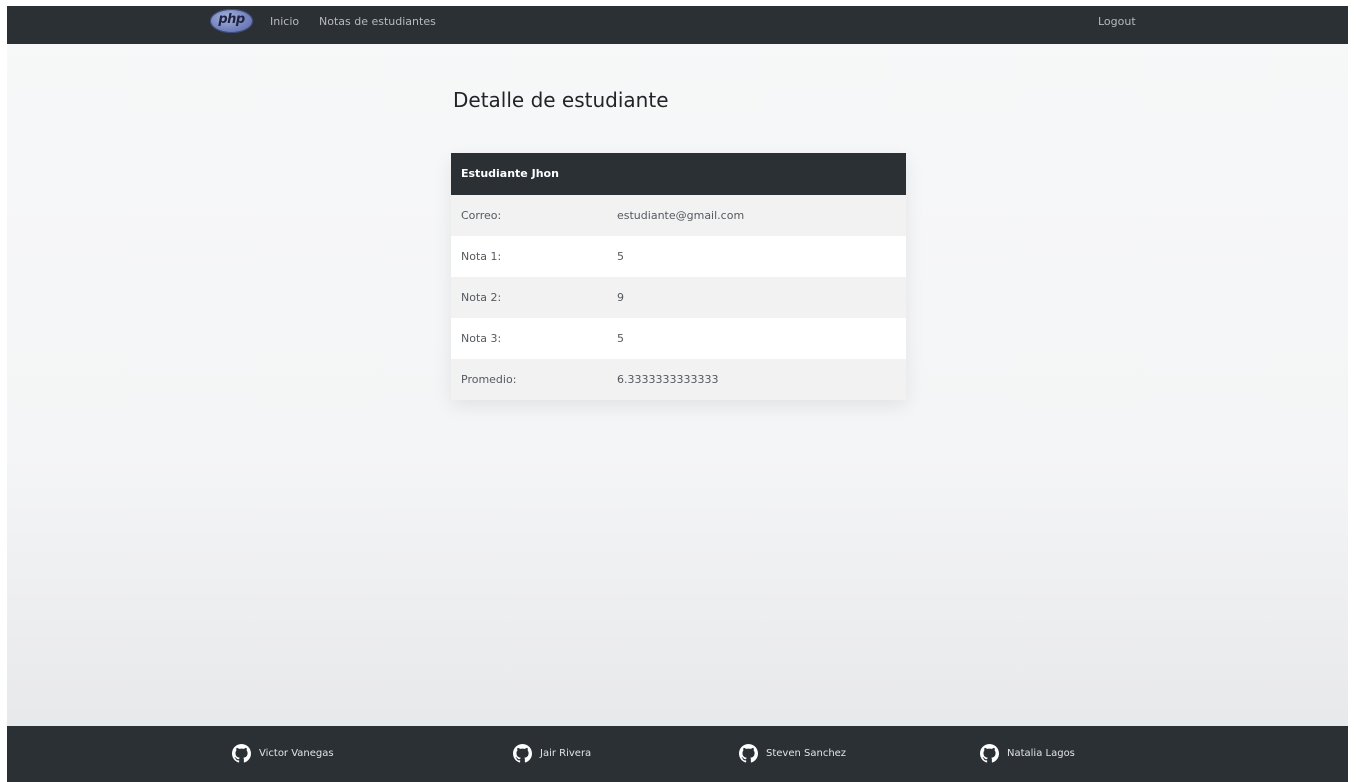 This screenshot has height=782, width=1356. What do you see at coordinates (1117, 21) in the screenshot?
I see `logout-link: Logout` at bounding box center [1117, 21].